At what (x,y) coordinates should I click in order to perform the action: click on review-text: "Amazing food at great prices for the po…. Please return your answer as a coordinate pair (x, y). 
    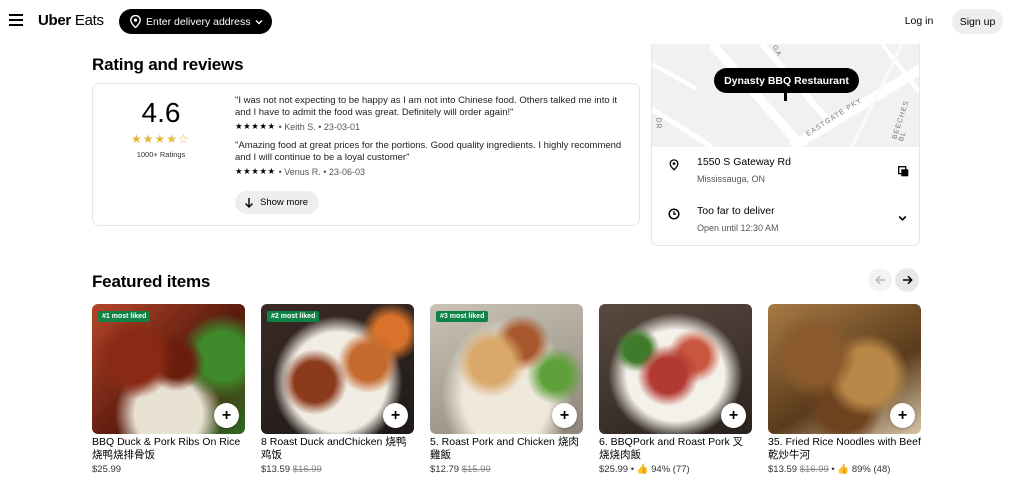
    Looking at the image, I should click on (428, 151).